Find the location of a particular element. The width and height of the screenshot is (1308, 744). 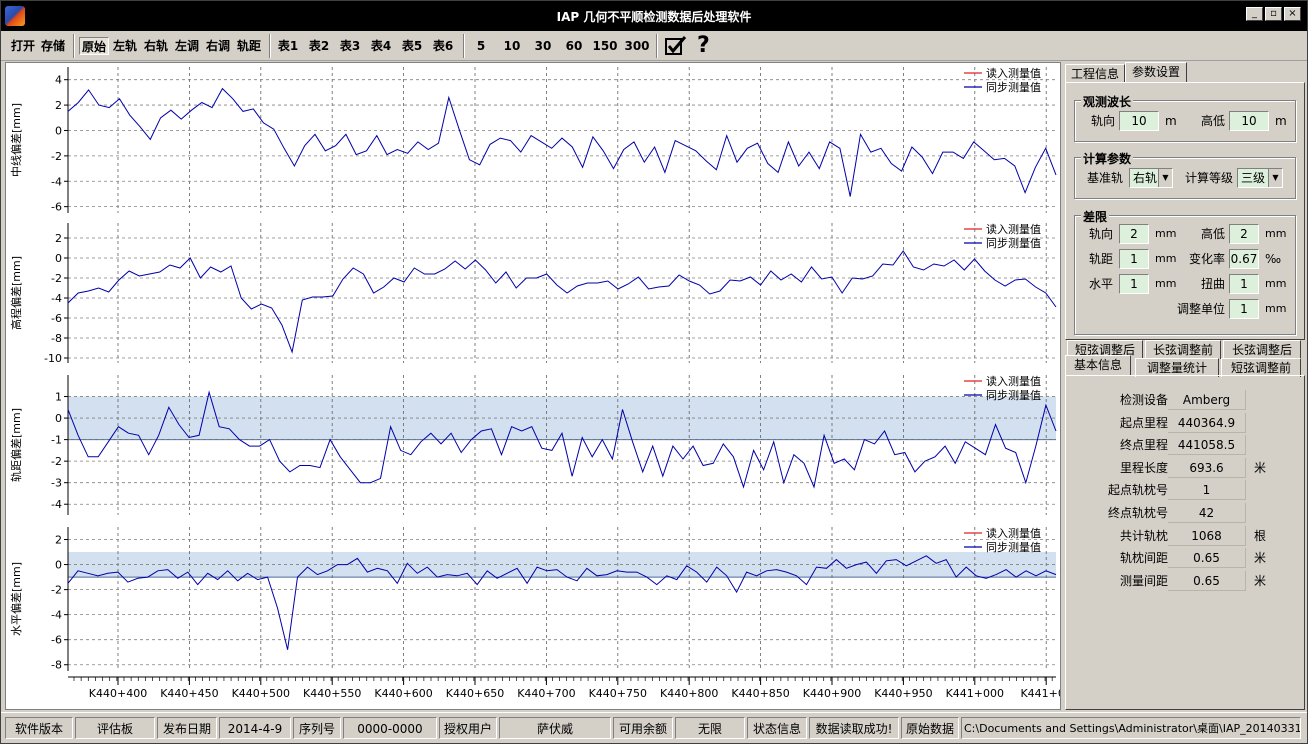

x-tick-label: K440+900 is located at coordinates (832, 693).